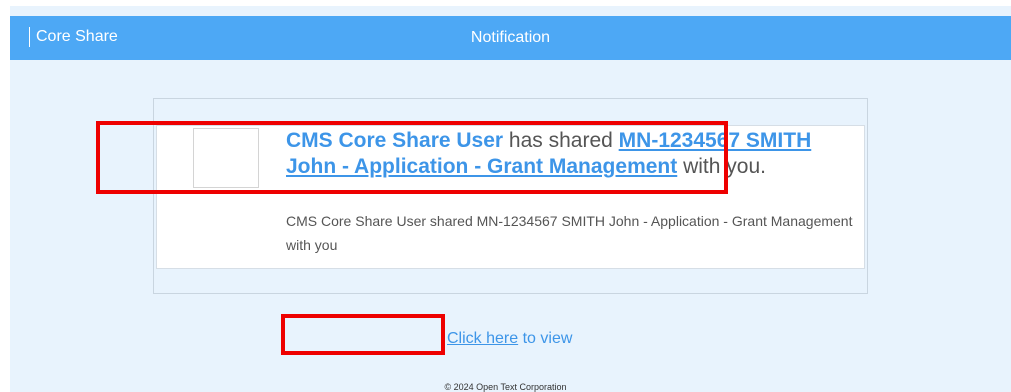  Describe the element at coordinates (482, 338) in the screenshot. I see `click-here-link: Click here` at that location.